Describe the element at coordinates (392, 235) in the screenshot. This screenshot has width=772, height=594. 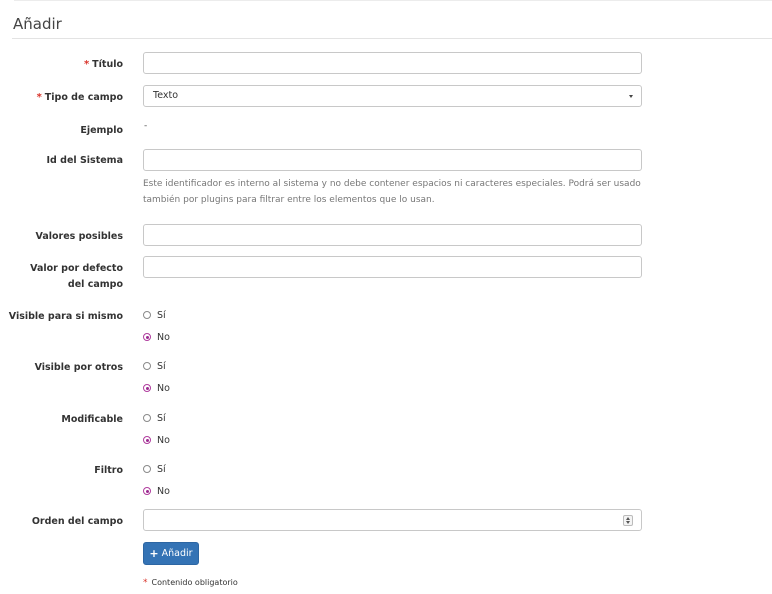
I see `valores-posibles-input` at that location.